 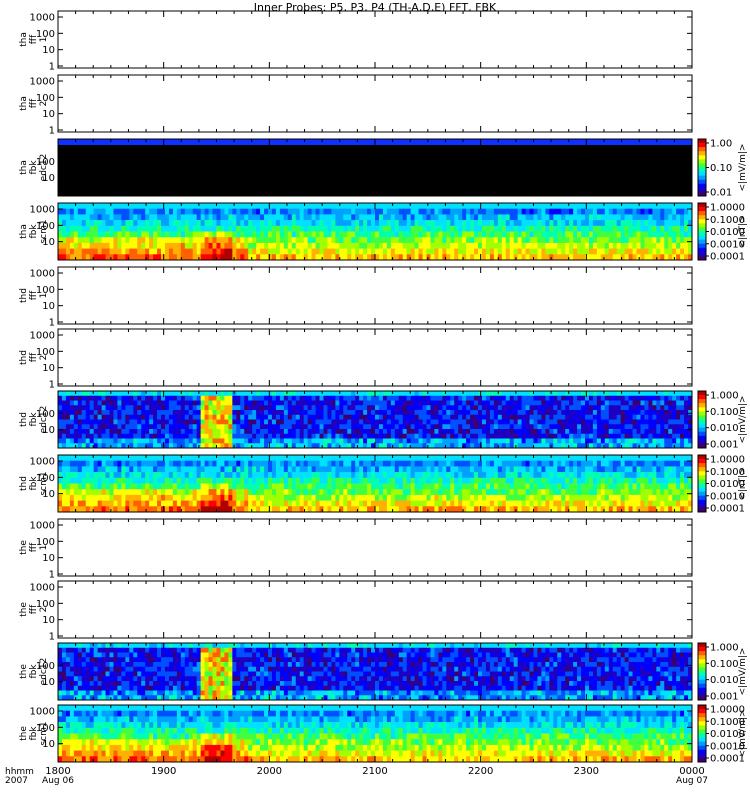 I want to click on mark-2037, so click(x=195, y=398).